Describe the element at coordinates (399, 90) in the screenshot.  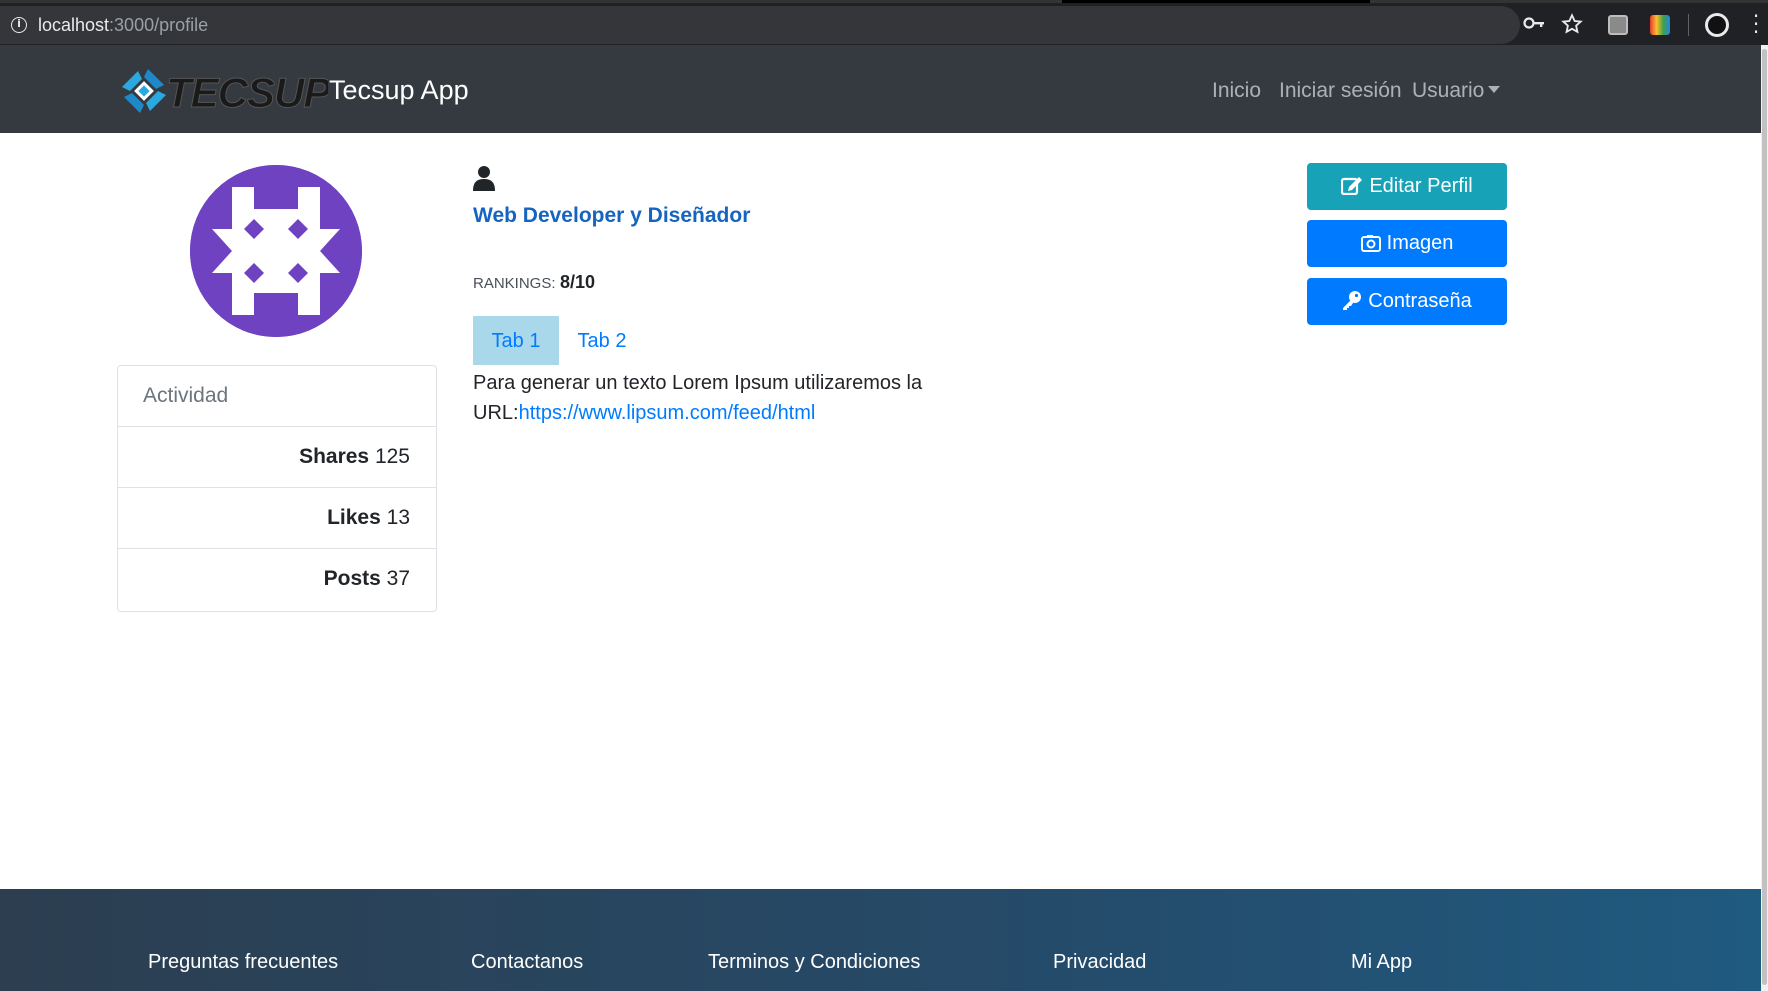
I see `brand-title: Tecsup App` at that location.